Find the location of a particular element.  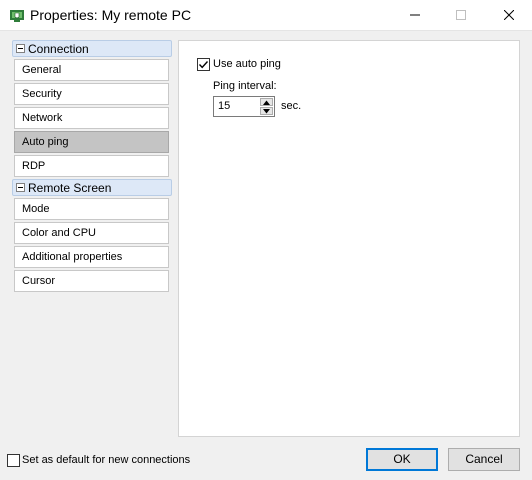

group-label: Connection is located at coordinates (58, 49).